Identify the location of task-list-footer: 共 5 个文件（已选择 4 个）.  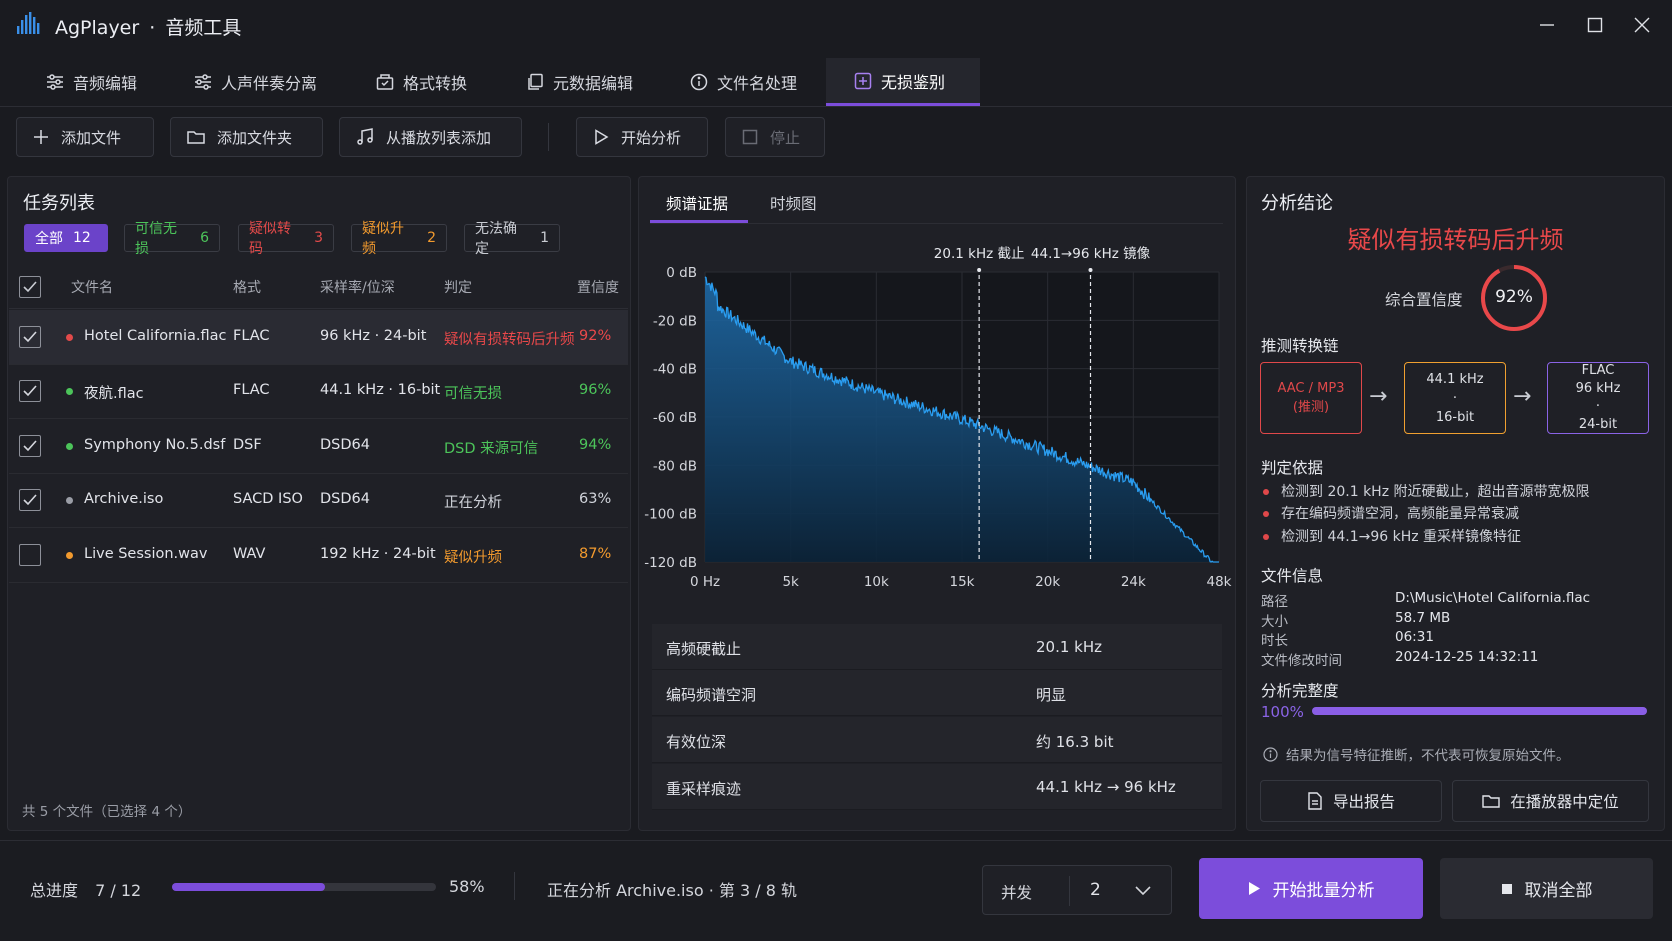
(107, 812).